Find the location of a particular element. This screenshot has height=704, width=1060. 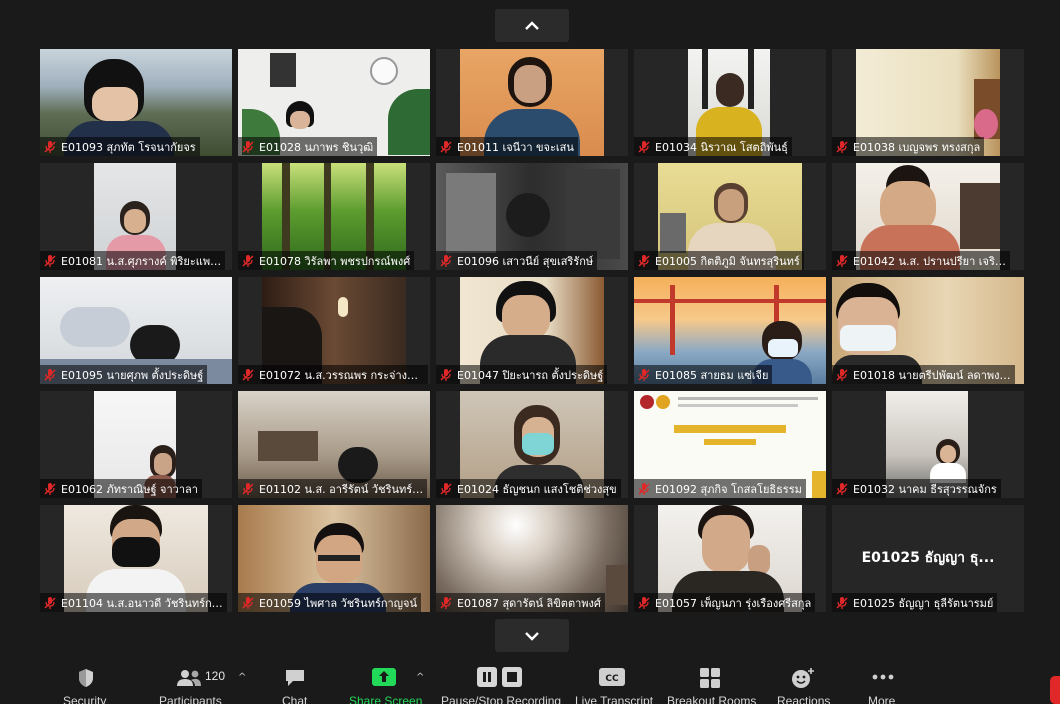

participant-name-bar: E01038 เบญจพร ทรงสกุล is located at coordinates (908, 146).